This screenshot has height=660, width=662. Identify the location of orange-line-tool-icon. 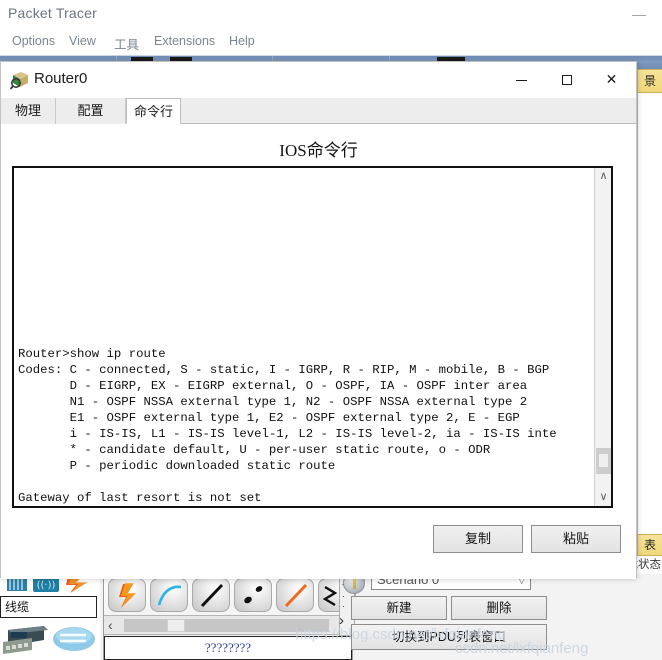
(295, 595).